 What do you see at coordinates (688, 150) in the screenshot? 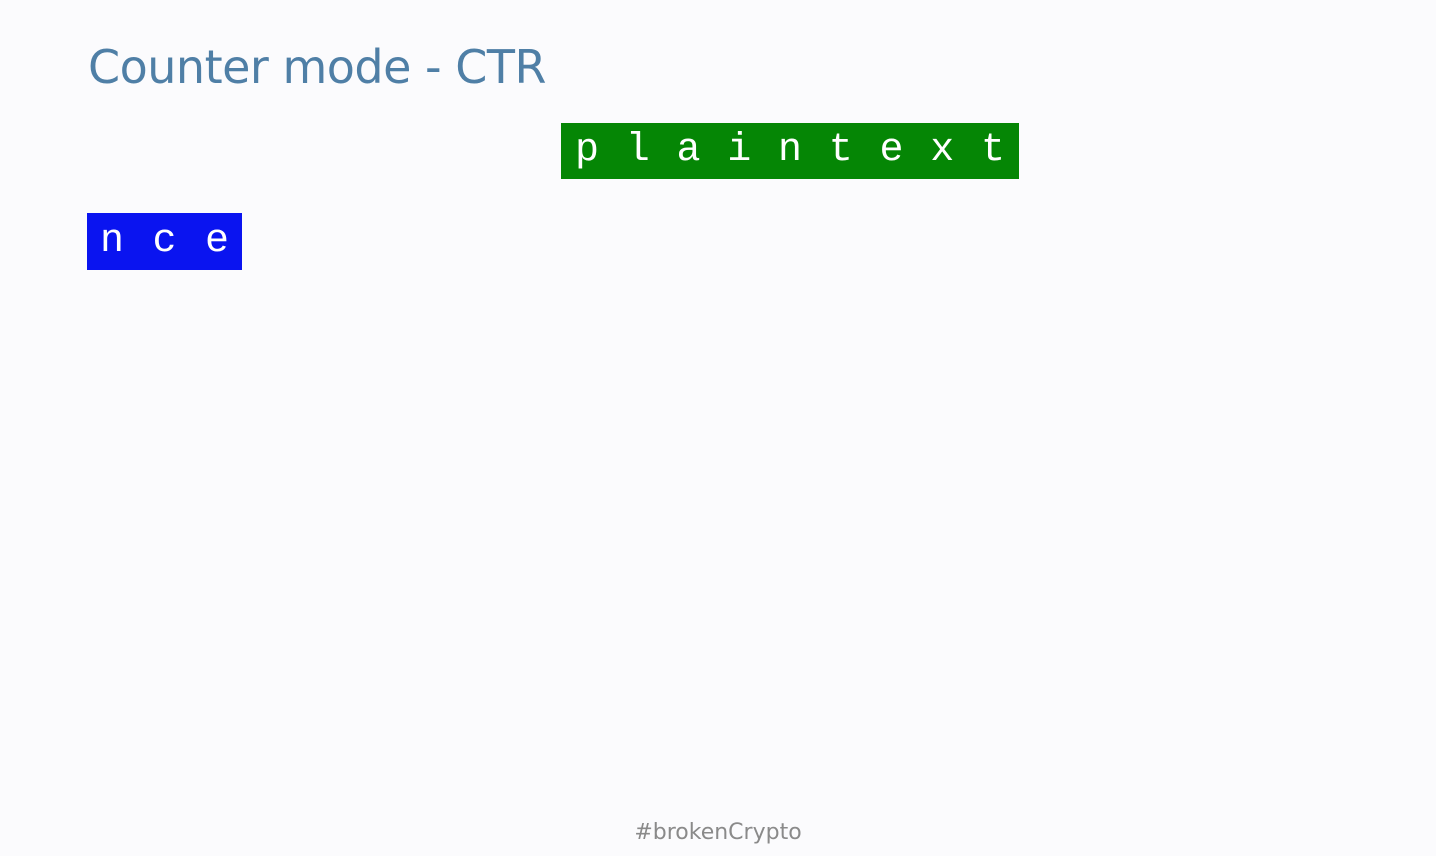
I see `plaintext-char: a` at bounding box center [688, 150].